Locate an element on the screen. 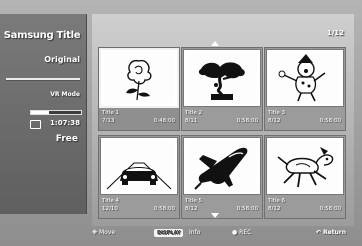 The width and height of the screenshot is (362, 246). return-hint: ↶ Return is located at coordinates (331, 233).